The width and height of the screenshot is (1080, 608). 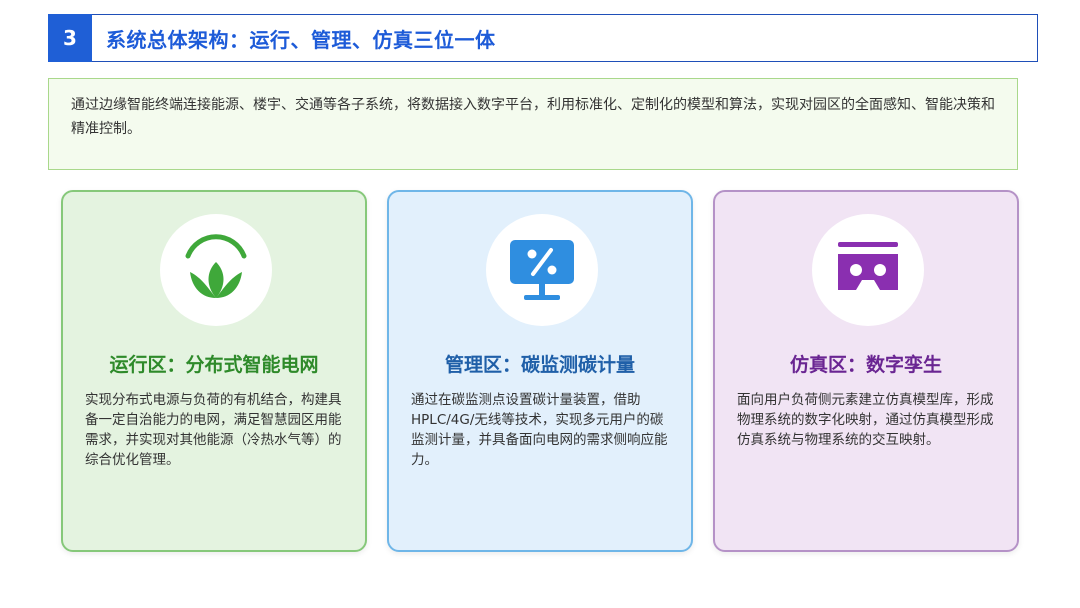 What do you see at coordinates (868, 266) in the screenshot?
I see `vr-headset-icon` at bounding box center [868, 266].